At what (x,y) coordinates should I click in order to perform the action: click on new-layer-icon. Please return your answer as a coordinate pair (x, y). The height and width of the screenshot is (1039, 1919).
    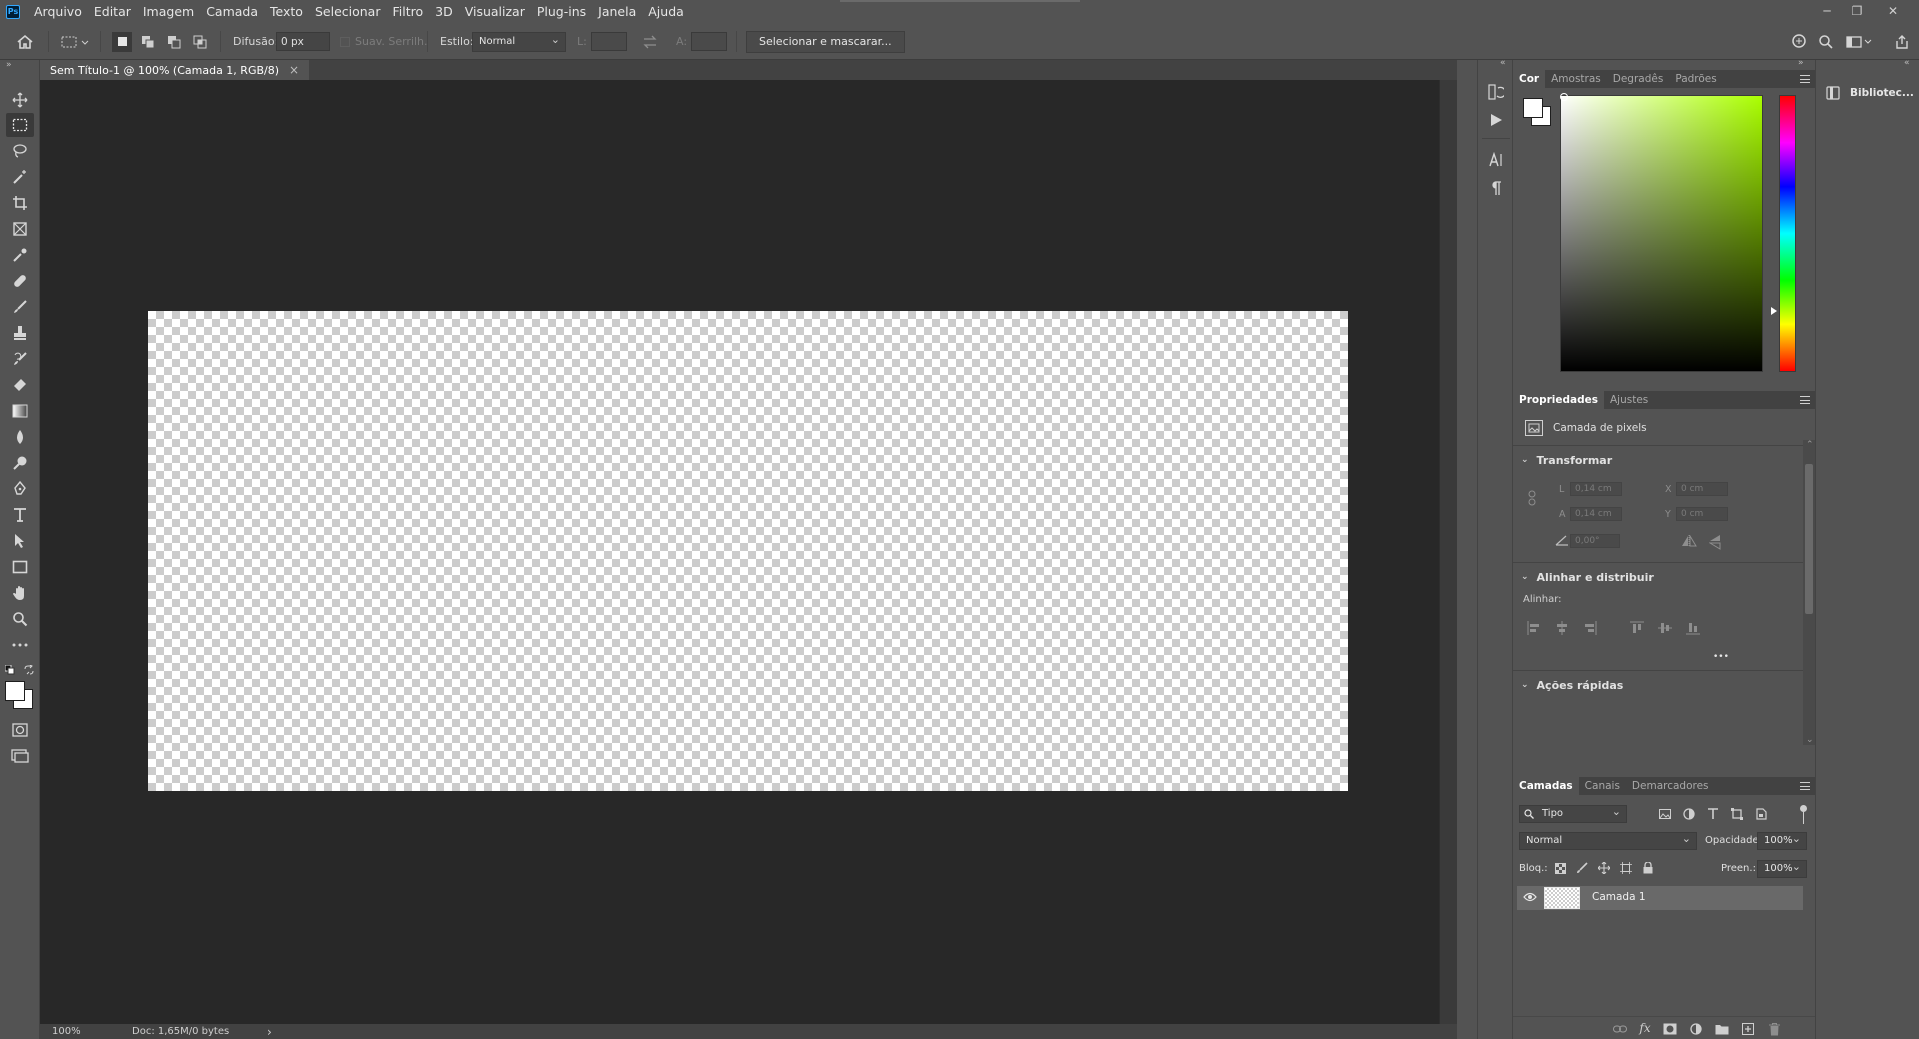
    Looking at the image, I should click on (1748, 1029).